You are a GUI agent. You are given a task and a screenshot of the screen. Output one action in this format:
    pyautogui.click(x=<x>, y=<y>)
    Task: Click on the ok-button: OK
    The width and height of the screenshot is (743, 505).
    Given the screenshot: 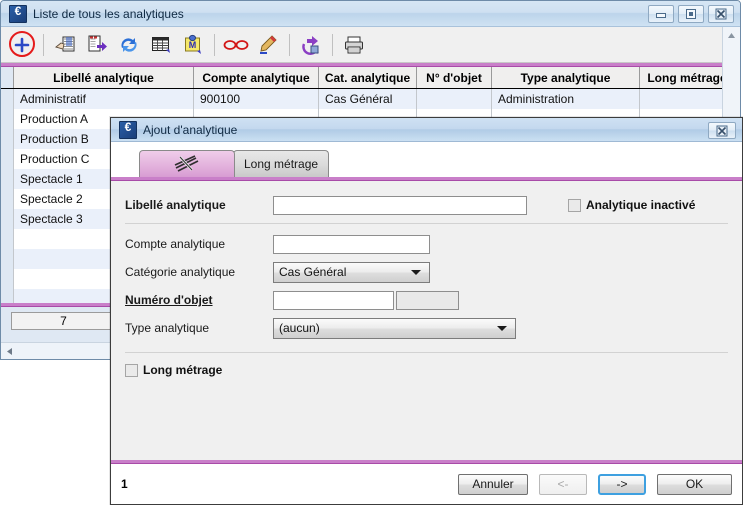 What is the action you would take?
    pyautogui.click(x=694, y=484)
    